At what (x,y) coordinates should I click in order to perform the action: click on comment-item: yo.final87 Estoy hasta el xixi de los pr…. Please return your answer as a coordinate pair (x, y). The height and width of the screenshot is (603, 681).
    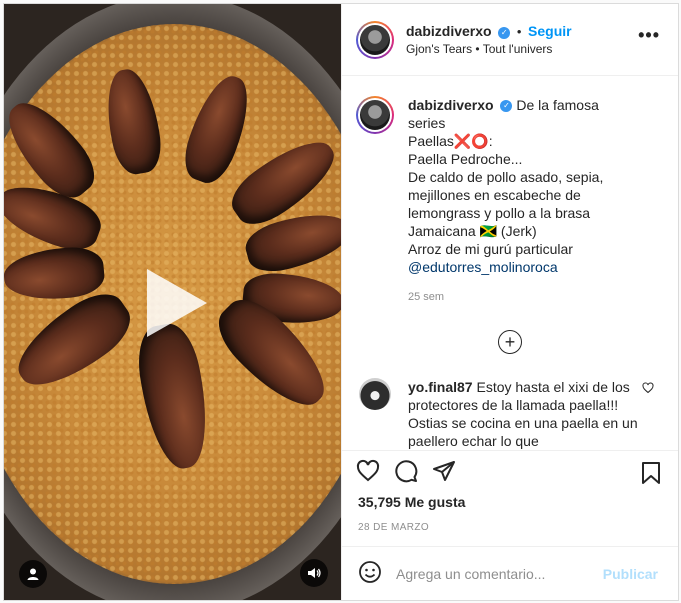
    Looking at the image, I should click on (510, 414).